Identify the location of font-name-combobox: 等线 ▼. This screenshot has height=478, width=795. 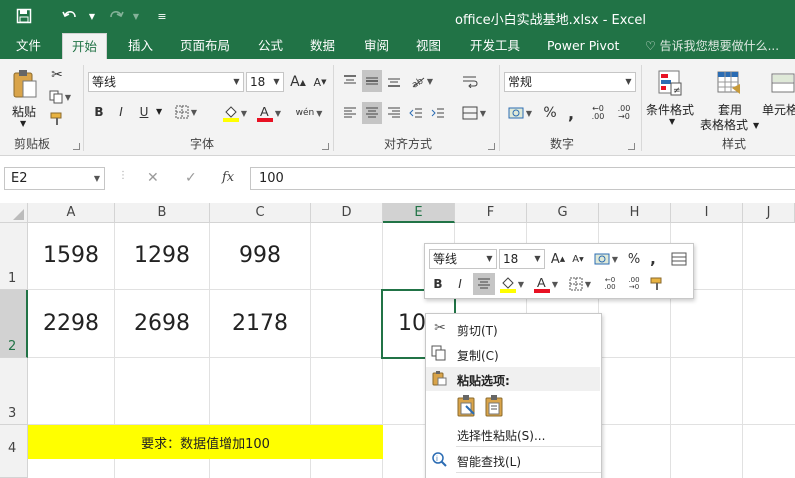
(166, 82).